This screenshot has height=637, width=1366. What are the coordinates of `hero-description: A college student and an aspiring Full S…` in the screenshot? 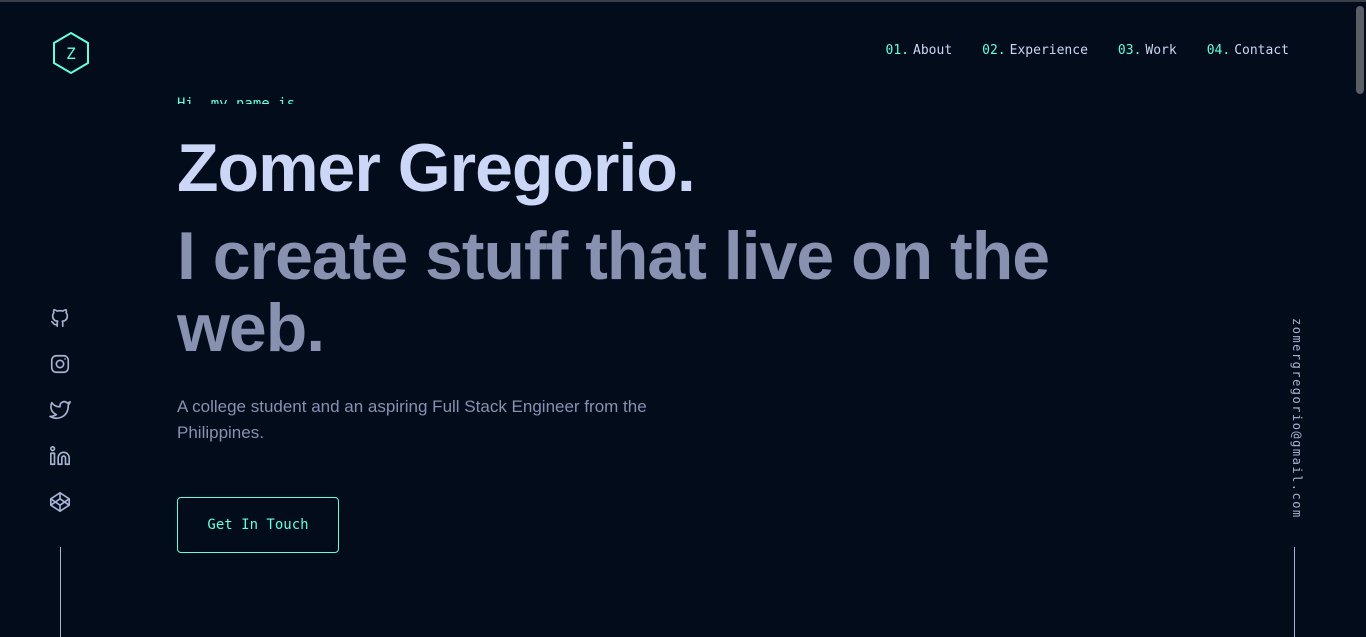 It's located at (412, 419).